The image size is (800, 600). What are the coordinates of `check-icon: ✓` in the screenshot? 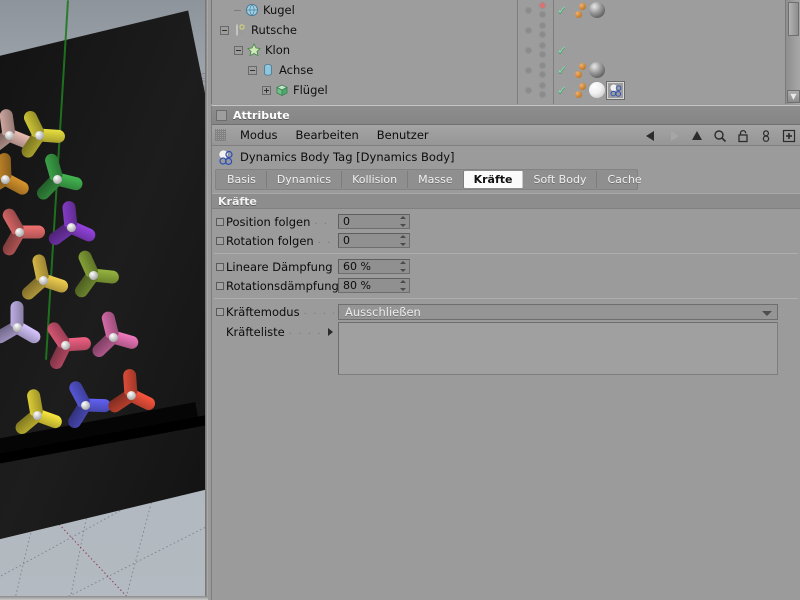 It's located at (562, 10).